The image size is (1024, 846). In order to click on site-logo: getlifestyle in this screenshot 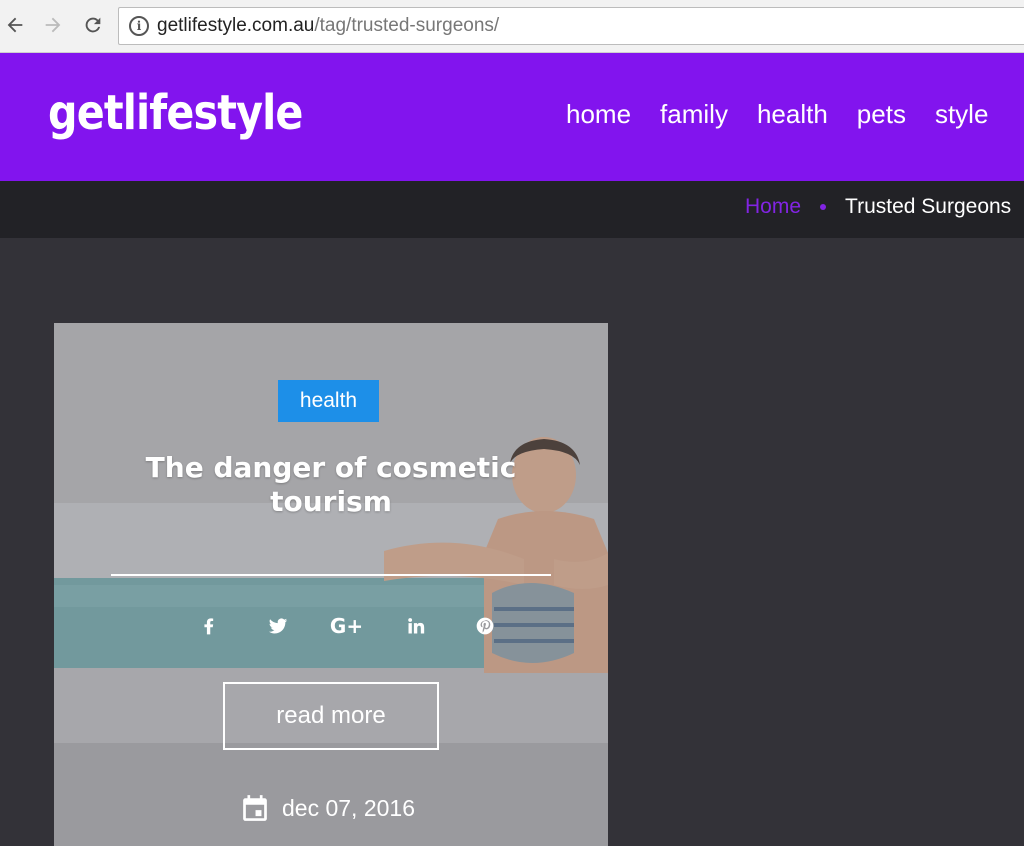, I will do `click(175, 113)`.